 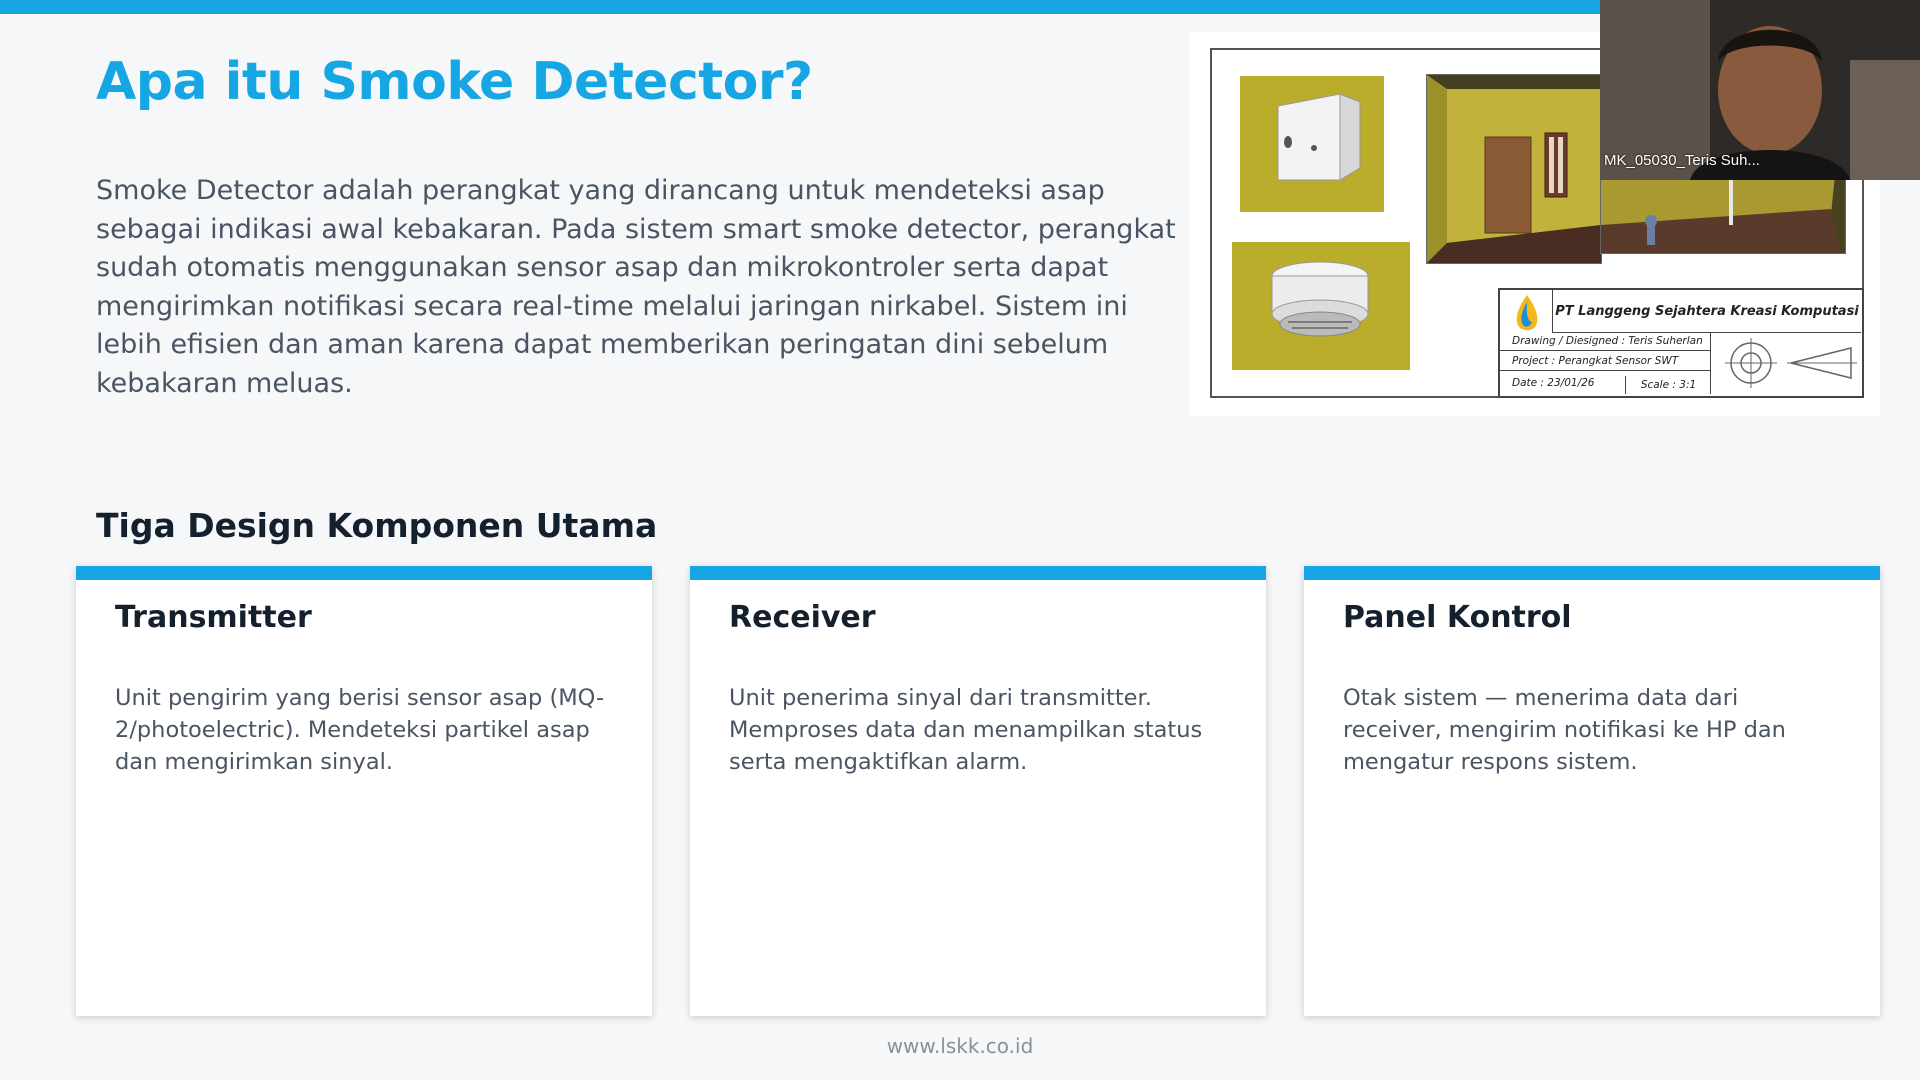 I want to click on transmitter-render, so click(x=1312, y=144).